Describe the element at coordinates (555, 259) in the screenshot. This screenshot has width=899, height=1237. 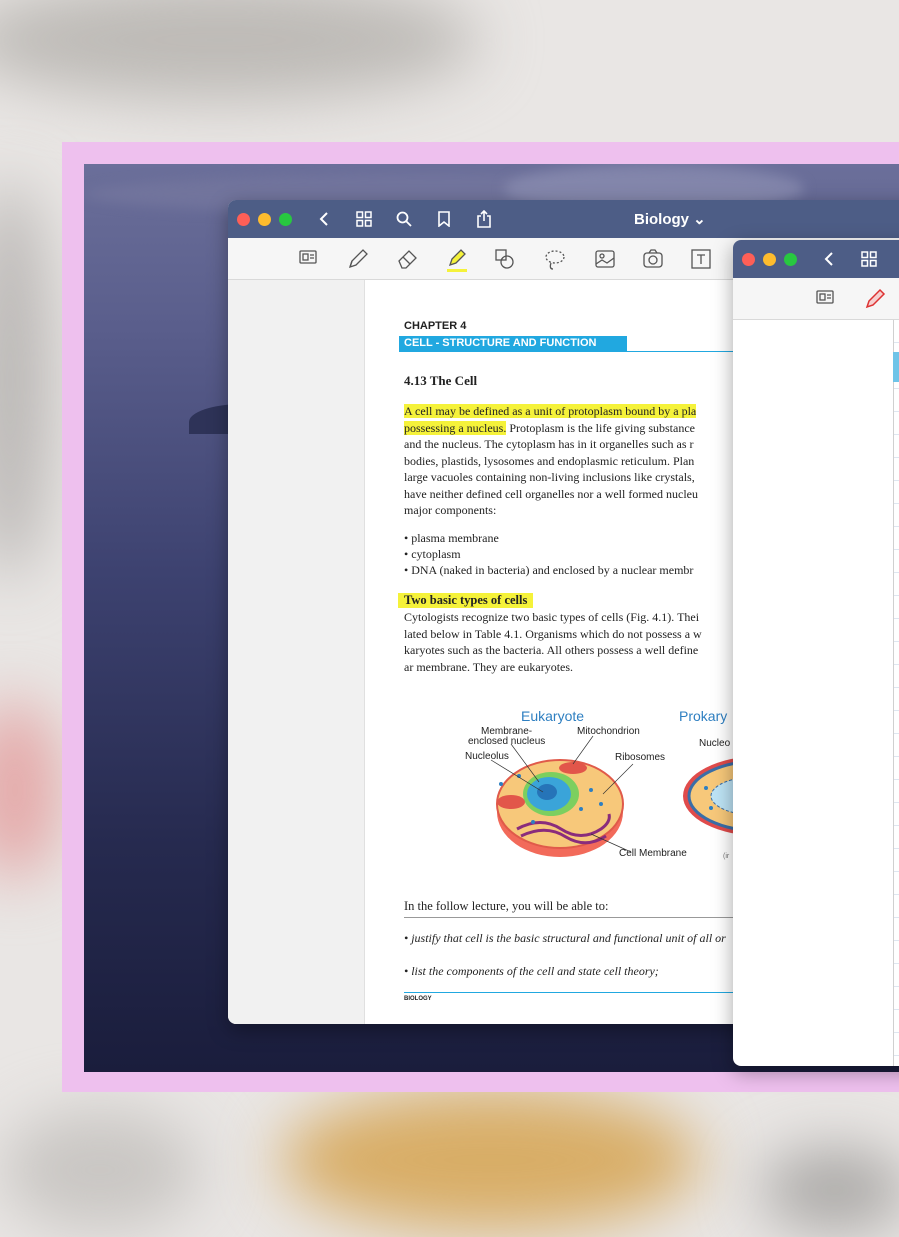
I see `lasso-icon` at that location.